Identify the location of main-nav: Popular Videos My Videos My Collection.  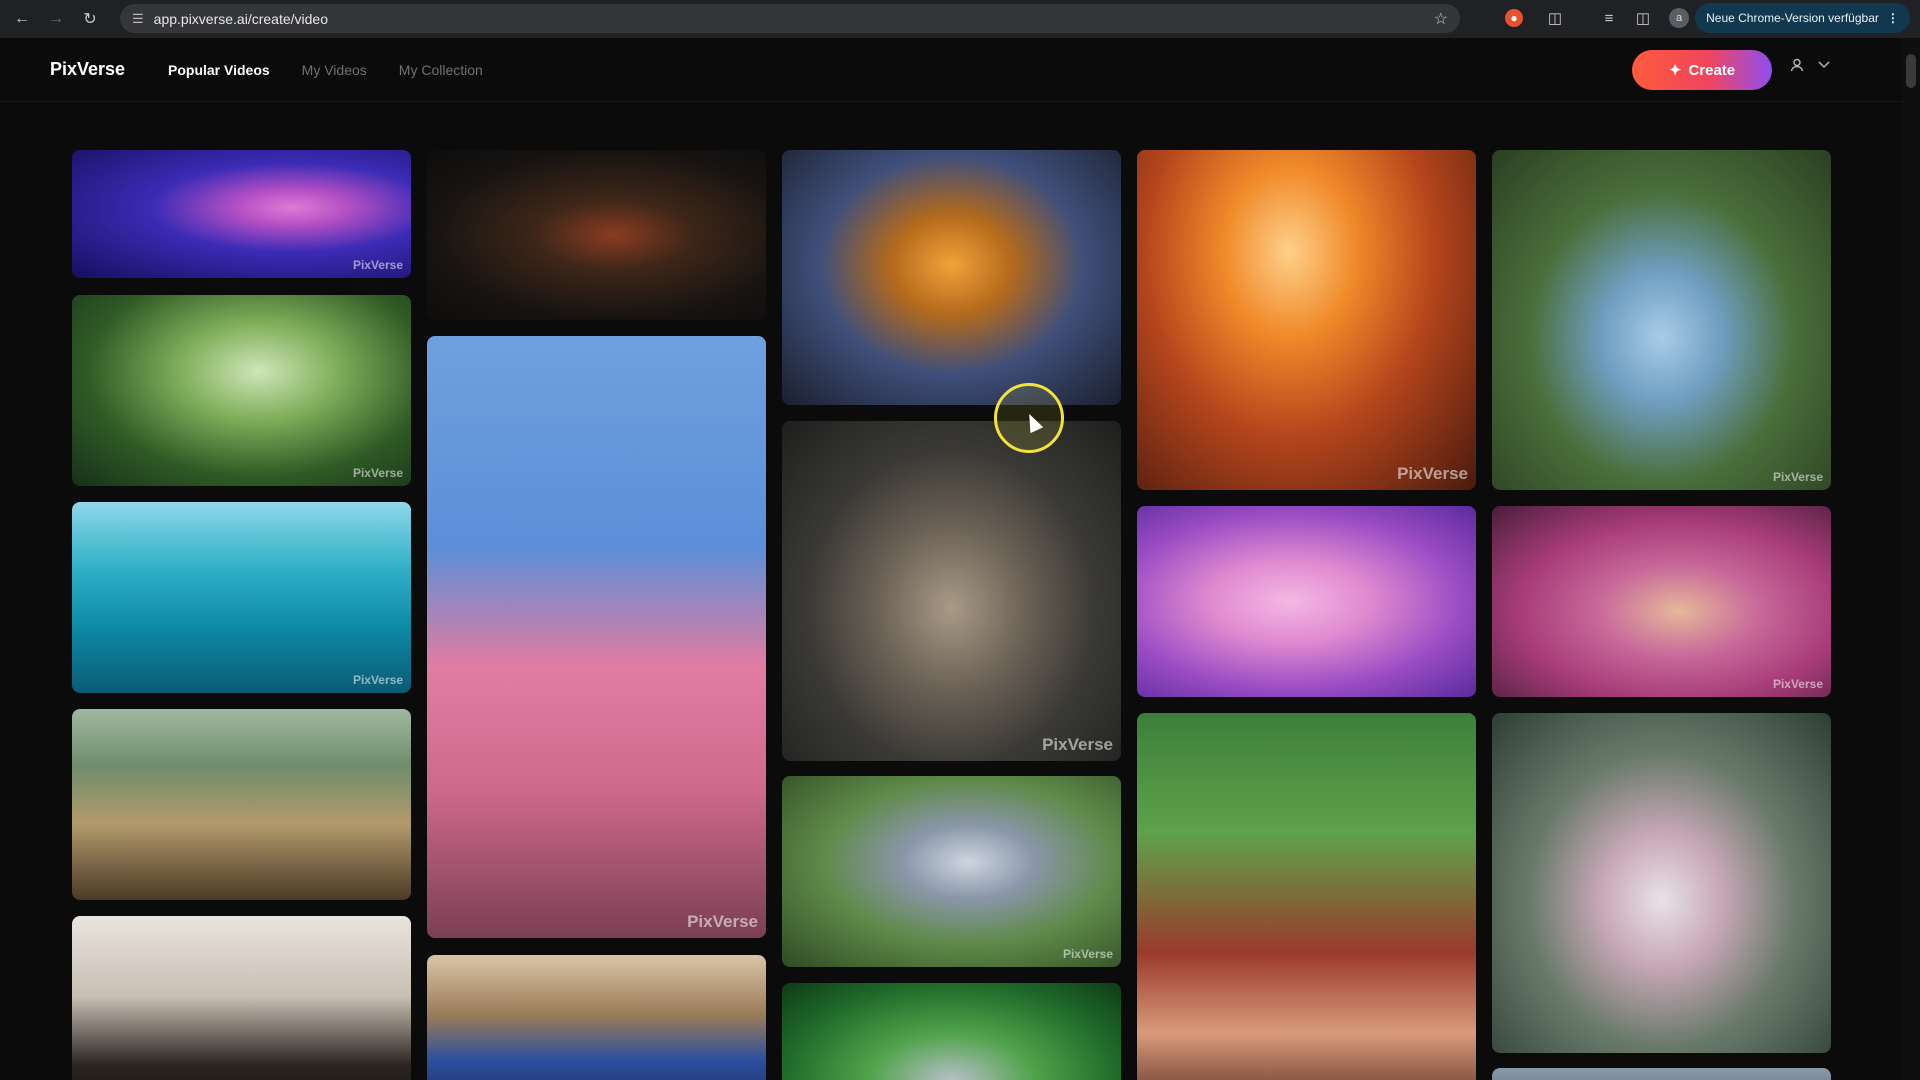
(325, 70).